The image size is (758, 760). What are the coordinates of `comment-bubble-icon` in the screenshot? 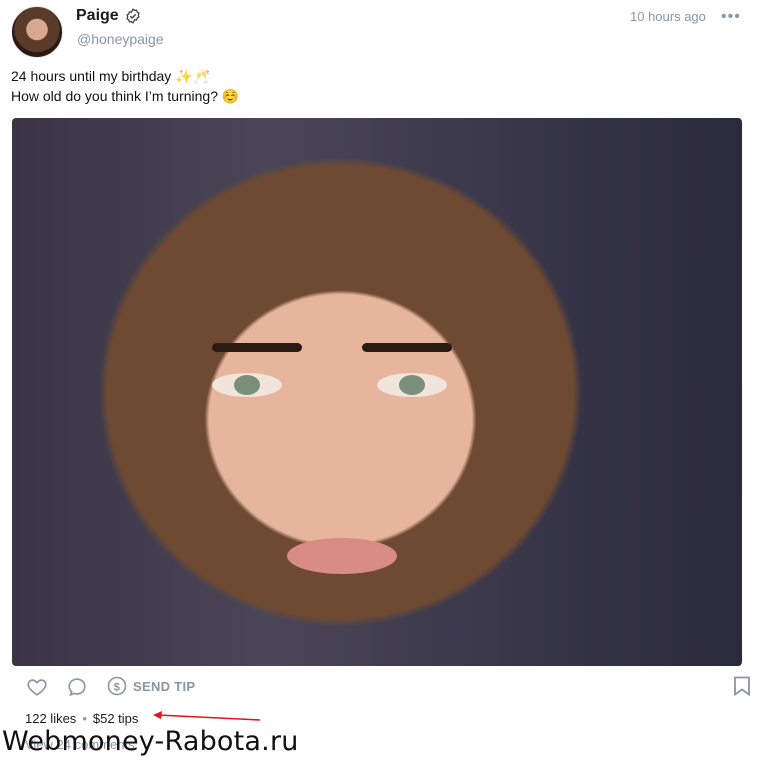 It's located at (77, 687).